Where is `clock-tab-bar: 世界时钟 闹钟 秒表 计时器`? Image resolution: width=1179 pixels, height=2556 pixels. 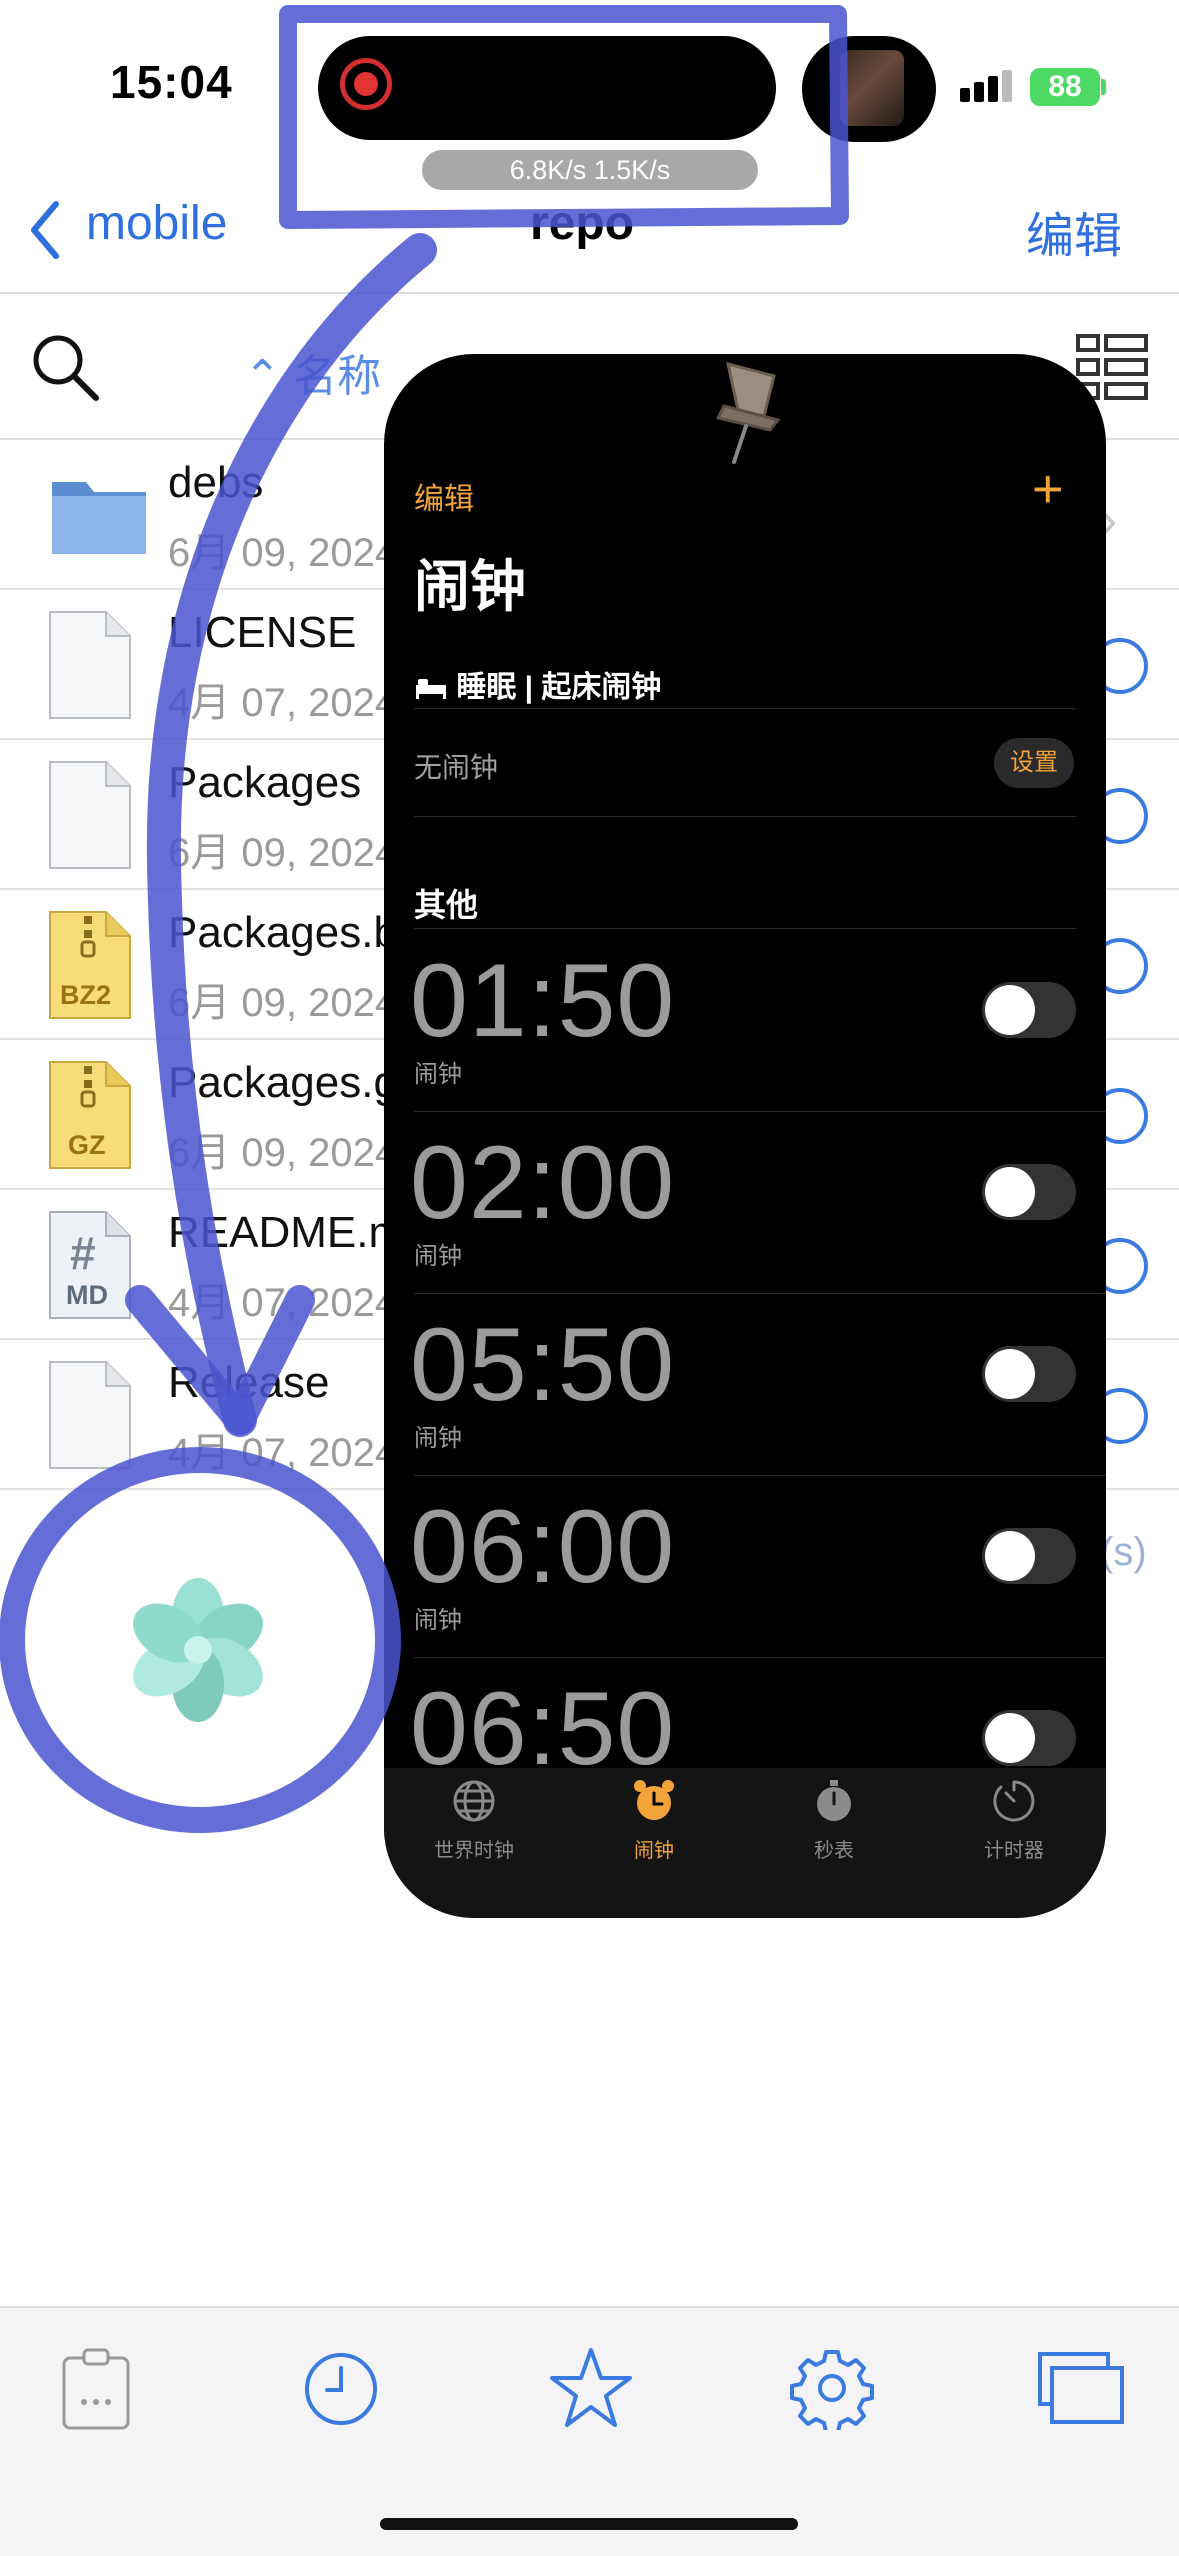
clock-tab-bar: 世界时钟 闹钟 秒表 计时器 is located at coordinates (745, 1843).